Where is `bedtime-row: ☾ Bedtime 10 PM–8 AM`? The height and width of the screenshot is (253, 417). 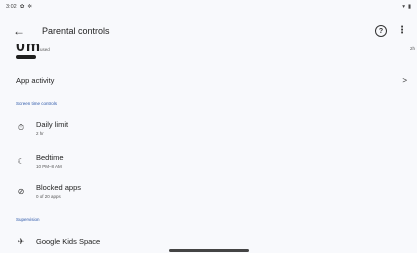 bedtime-row: ☾ Bedtime 10 PM–8 AM is located at coordinates (208, 161).